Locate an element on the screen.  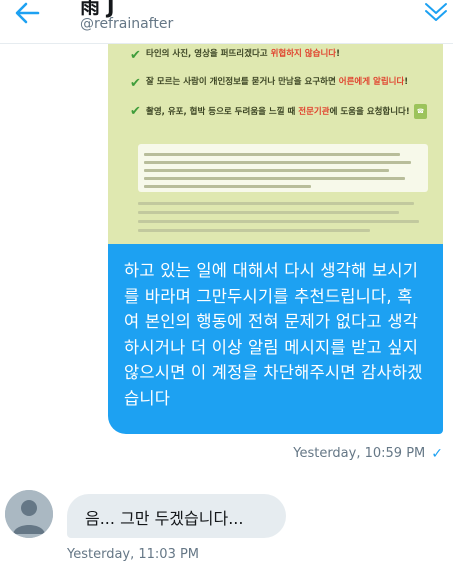
conversation-header: 雨 J @refrainafter is located at coordinates (226, 22).